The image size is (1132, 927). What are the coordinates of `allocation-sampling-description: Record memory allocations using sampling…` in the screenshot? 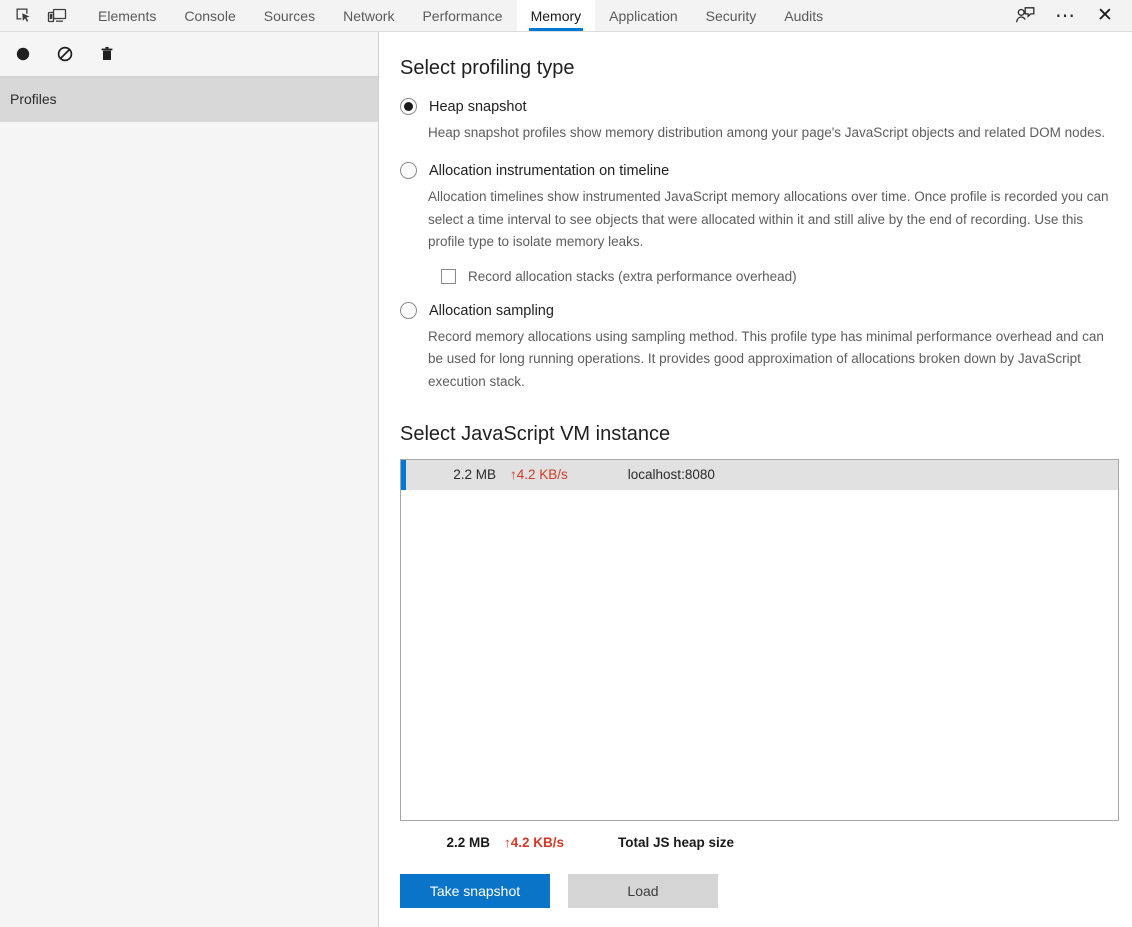 It's located at (766, 359).